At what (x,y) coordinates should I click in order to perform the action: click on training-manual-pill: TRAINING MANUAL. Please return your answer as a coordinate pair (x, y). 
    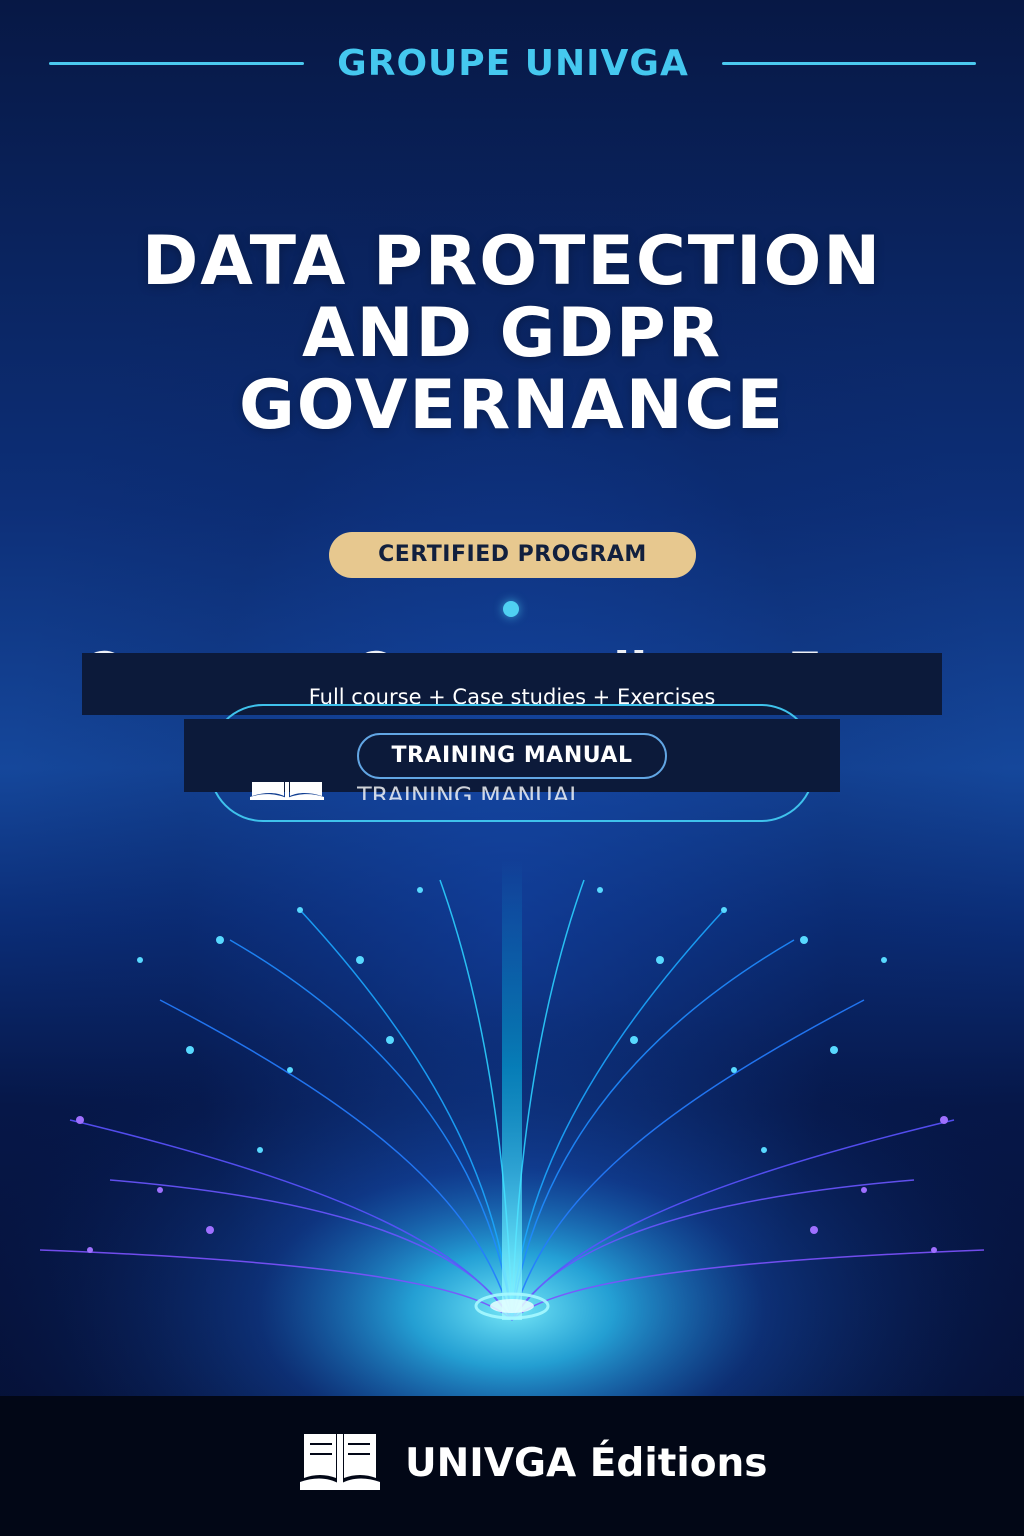
    Looking at the image, I should click on (512, 756).